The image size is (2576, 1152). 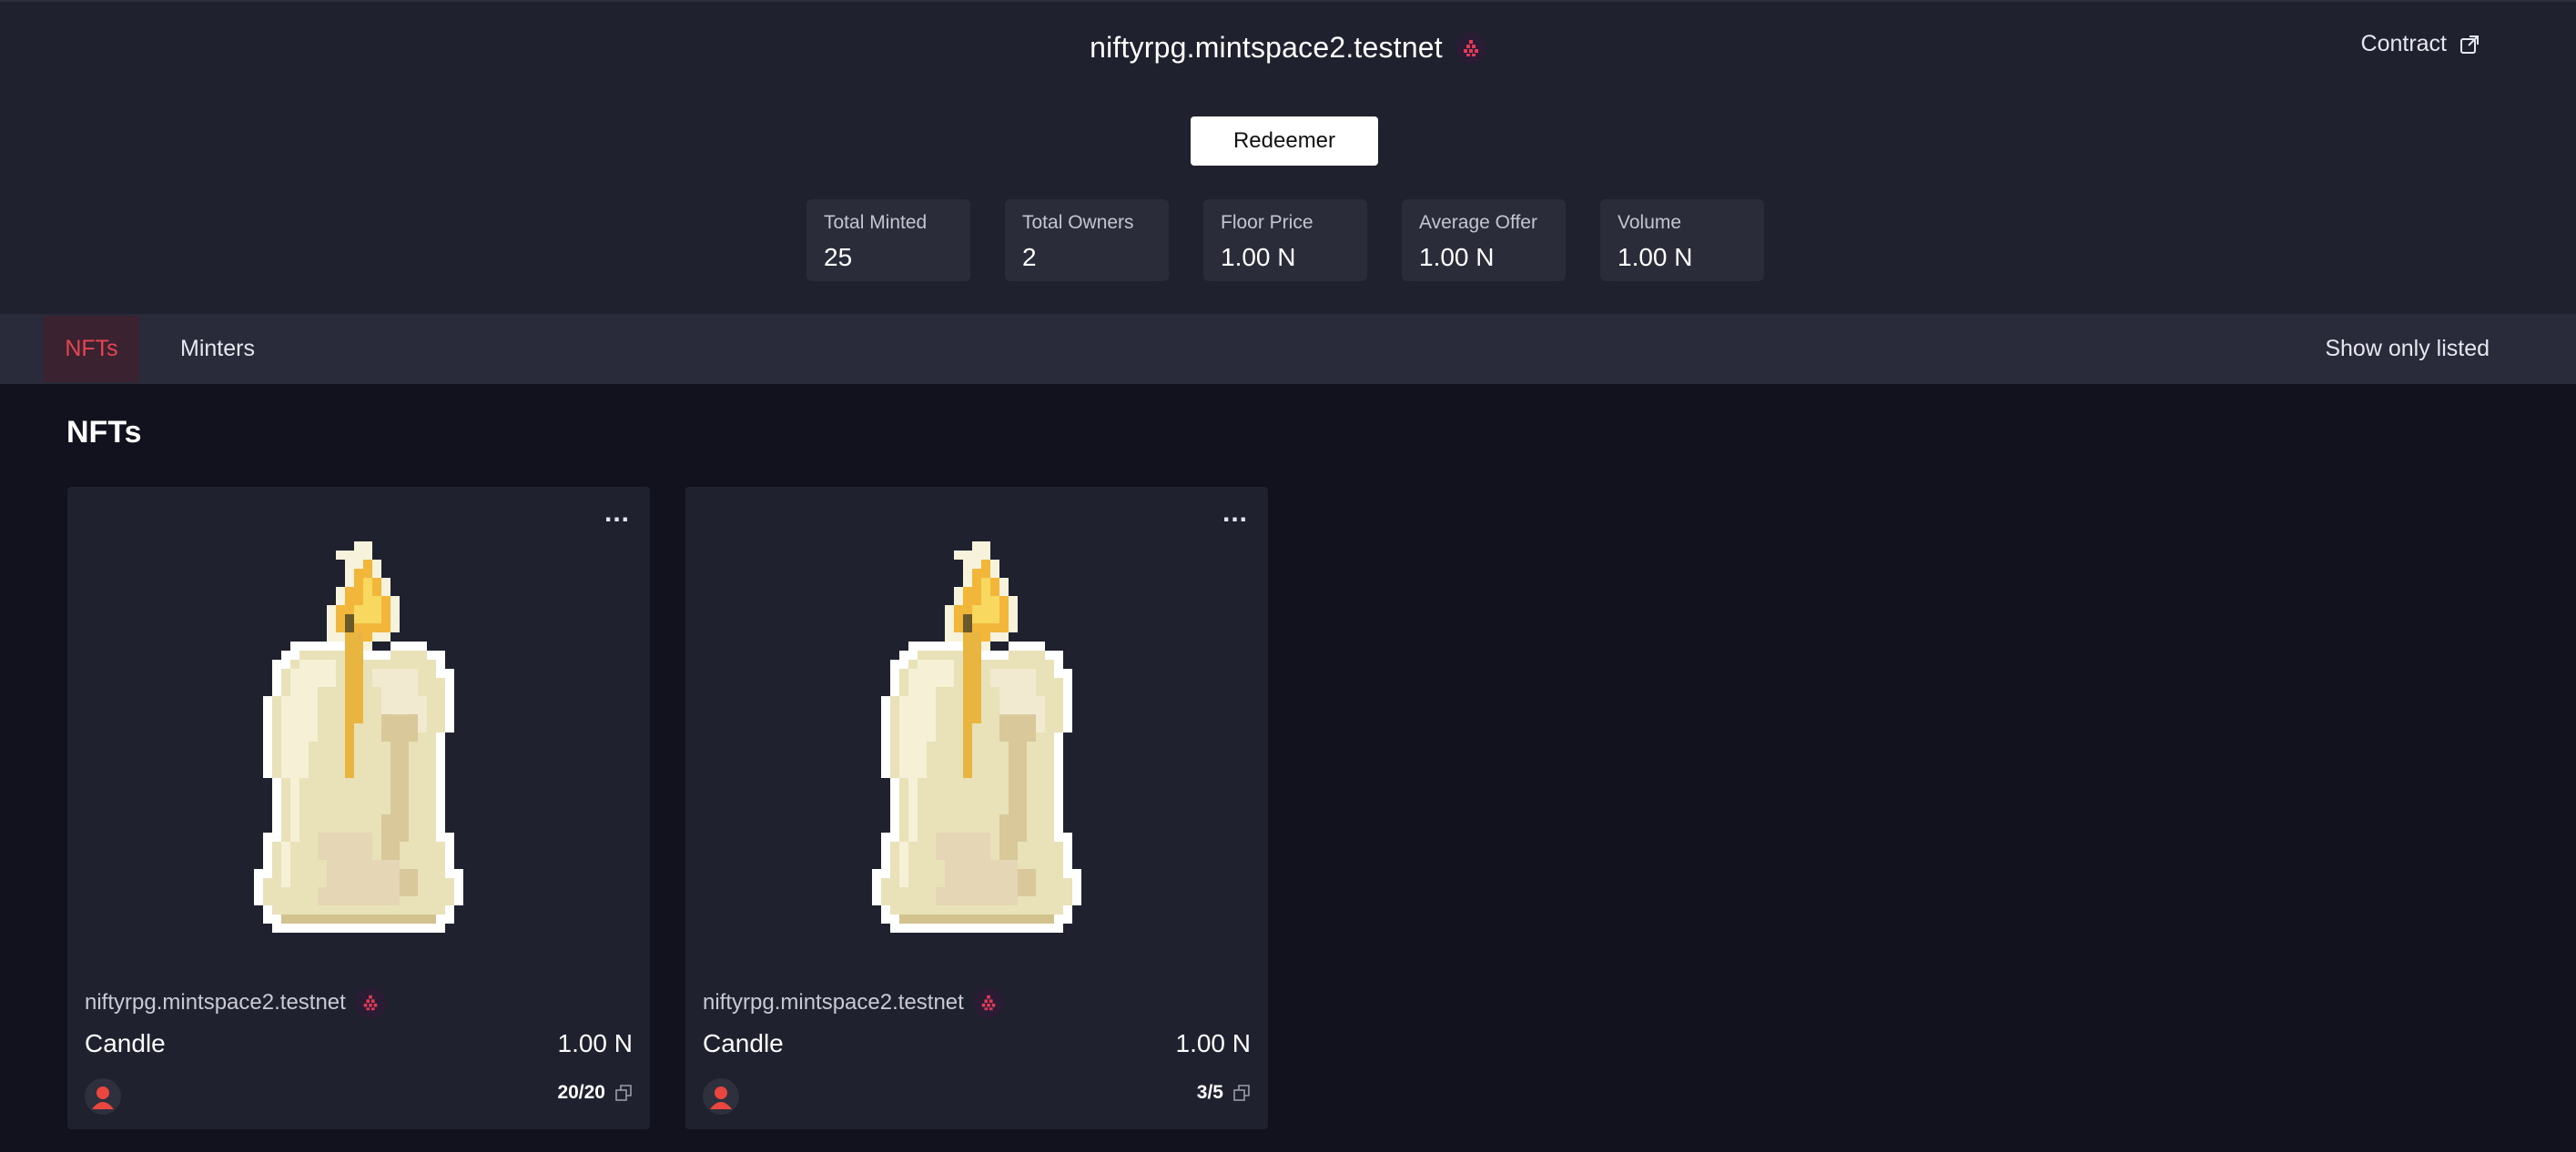 I want to click on contract-link: Contract, so click(x=2420, y=44).